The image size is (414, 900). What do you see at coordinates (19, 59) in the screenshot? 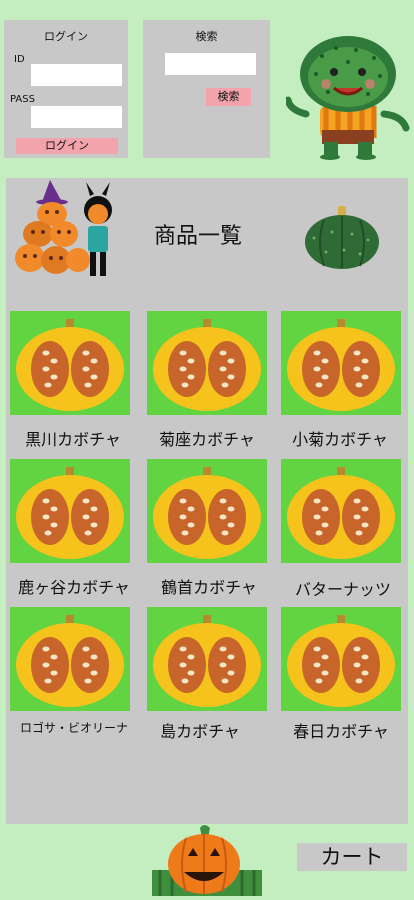
I see `id-label: ID` at bounding box center [19, 59].